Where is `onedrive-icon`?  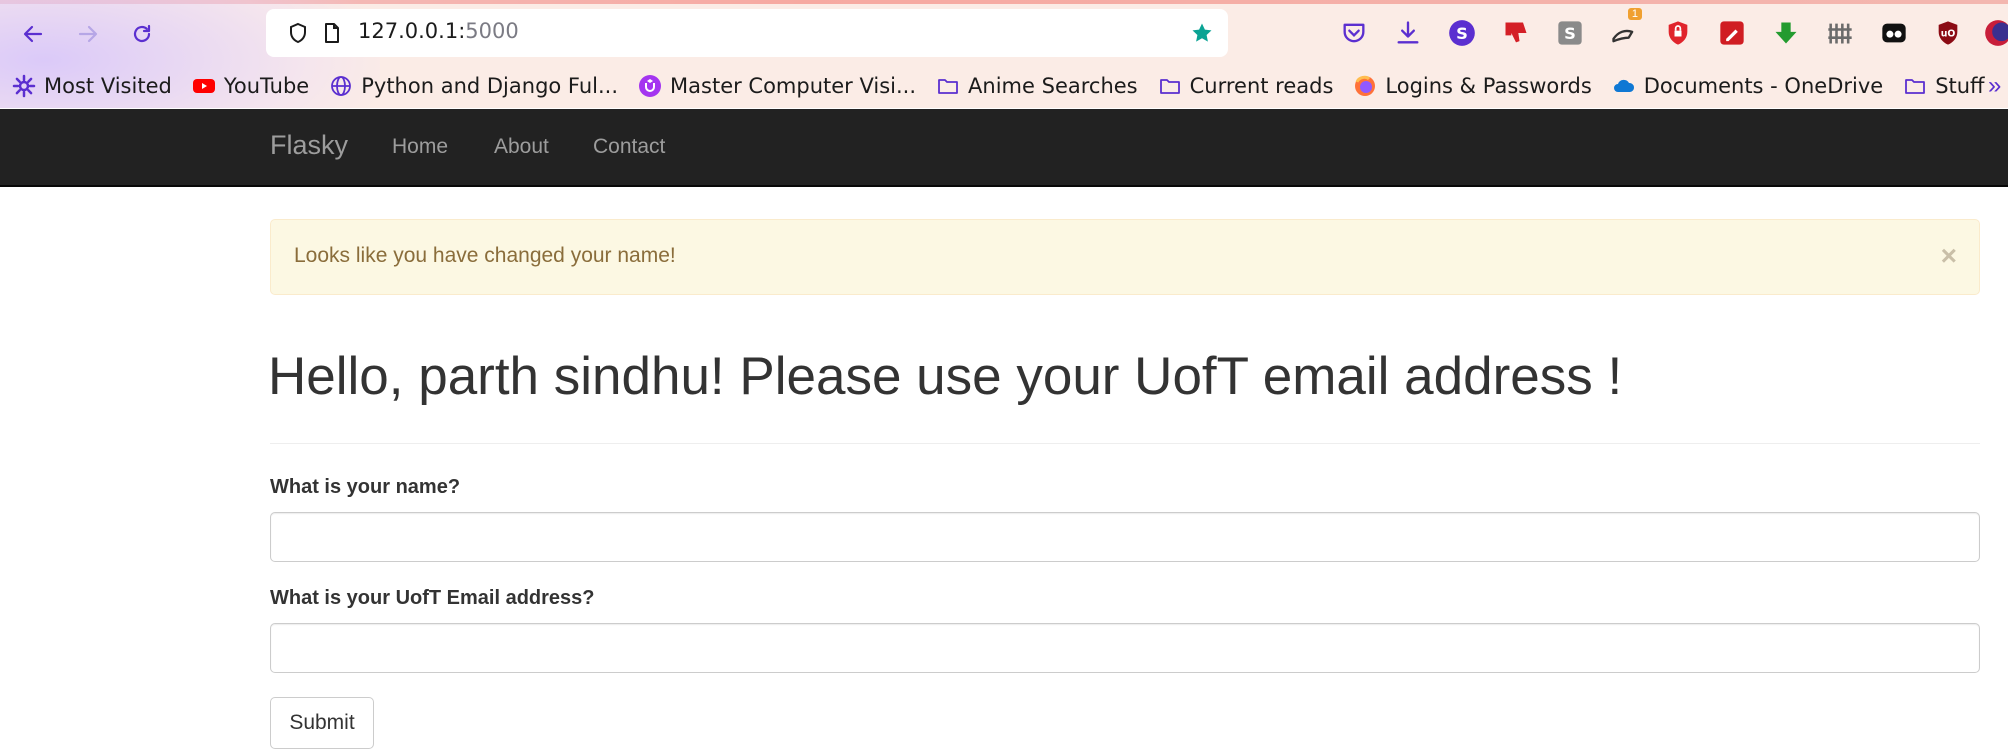 onedrive-icon is located at coordinates (1624, 86).